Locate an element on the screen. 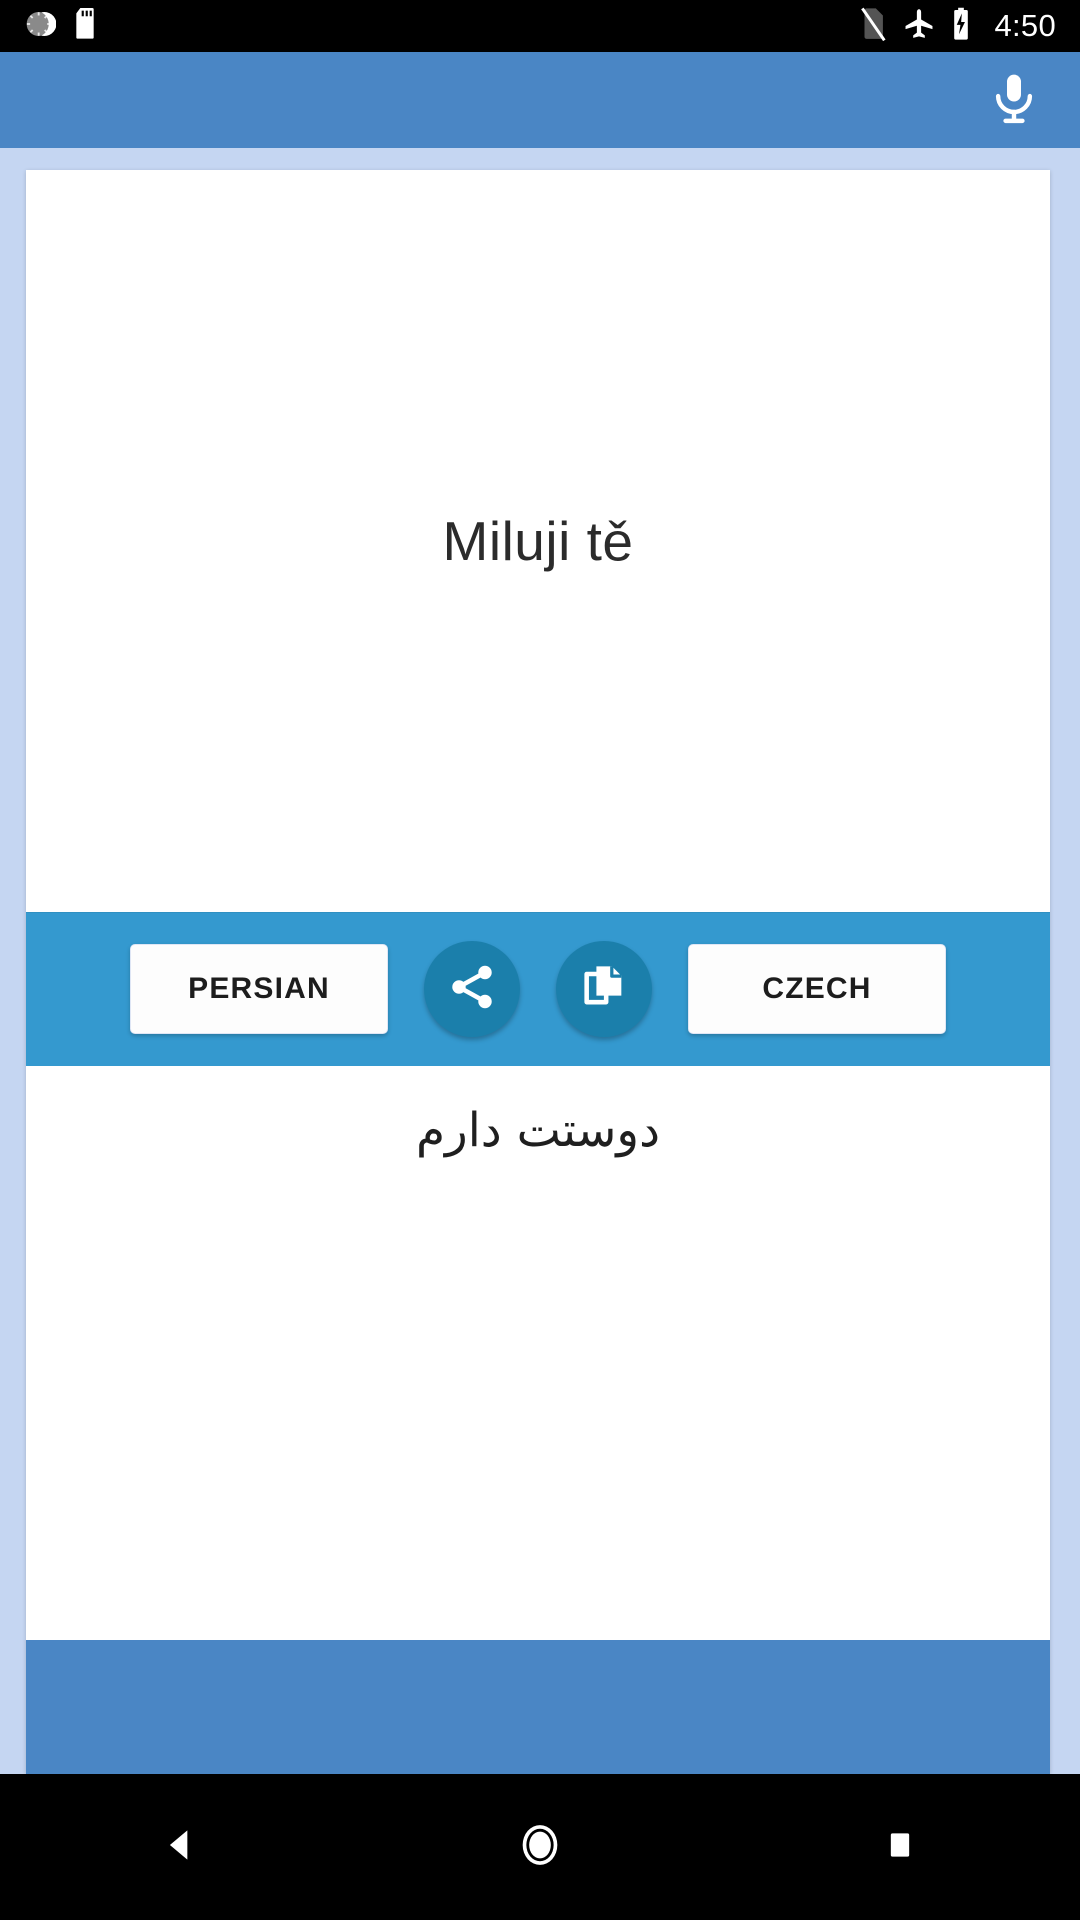 Image resolution: width=1080 pixels, height=1920 pixels. home-circle-icon is located at coordinates (540, 1847).